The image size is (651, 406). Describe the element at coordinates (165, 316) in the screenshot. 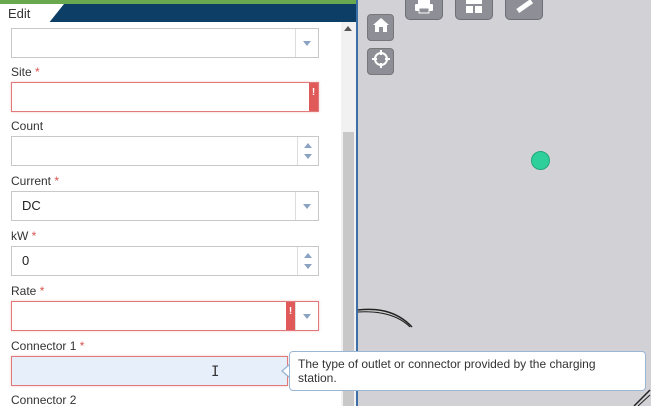

I see `rate-select: !` at that location.